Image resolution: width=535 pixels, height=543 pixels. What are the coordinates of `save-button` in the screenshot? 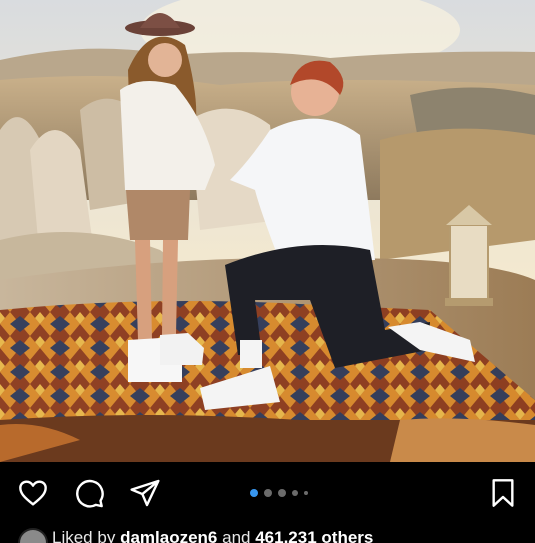 It's located at (503, 493).